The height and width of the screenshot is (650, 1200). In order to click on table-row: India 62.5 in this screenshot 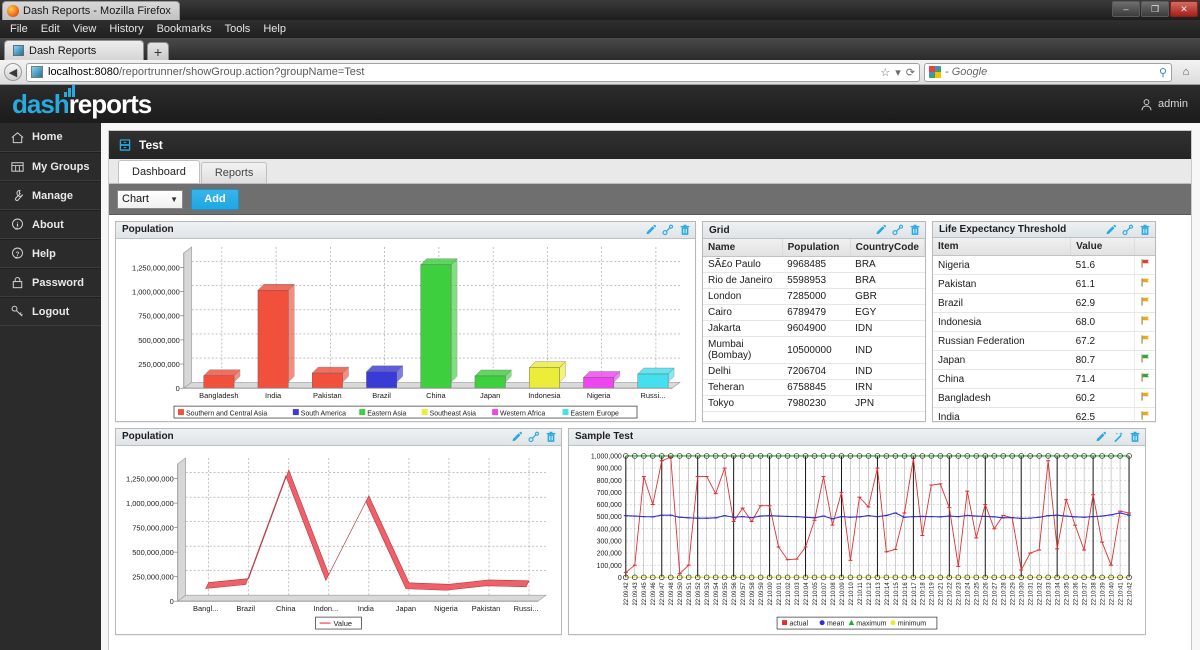, I will do `click(1044, 414)`.